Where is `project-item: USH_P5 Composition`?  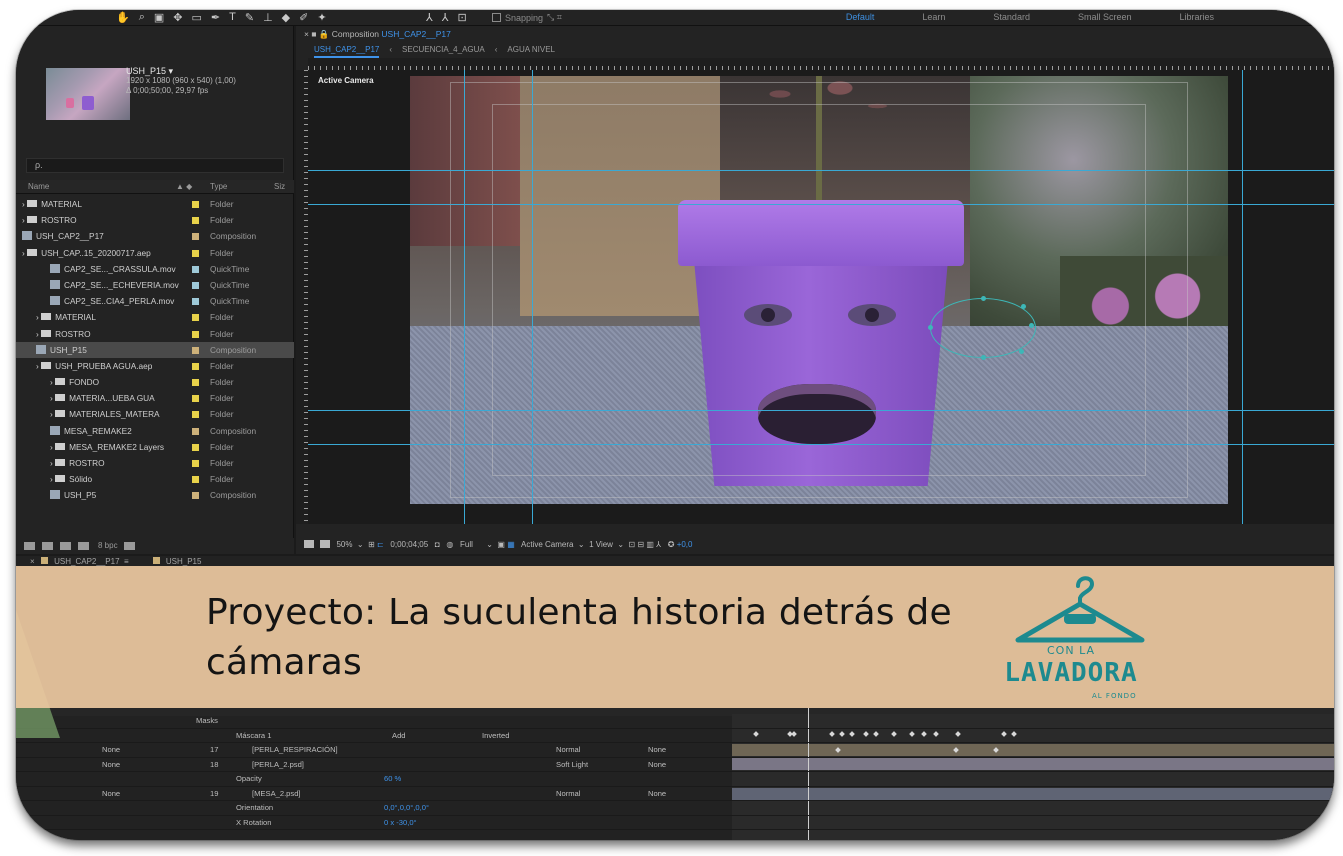 project-item: USH_P5 Composition is located at coordinates (155, 495).